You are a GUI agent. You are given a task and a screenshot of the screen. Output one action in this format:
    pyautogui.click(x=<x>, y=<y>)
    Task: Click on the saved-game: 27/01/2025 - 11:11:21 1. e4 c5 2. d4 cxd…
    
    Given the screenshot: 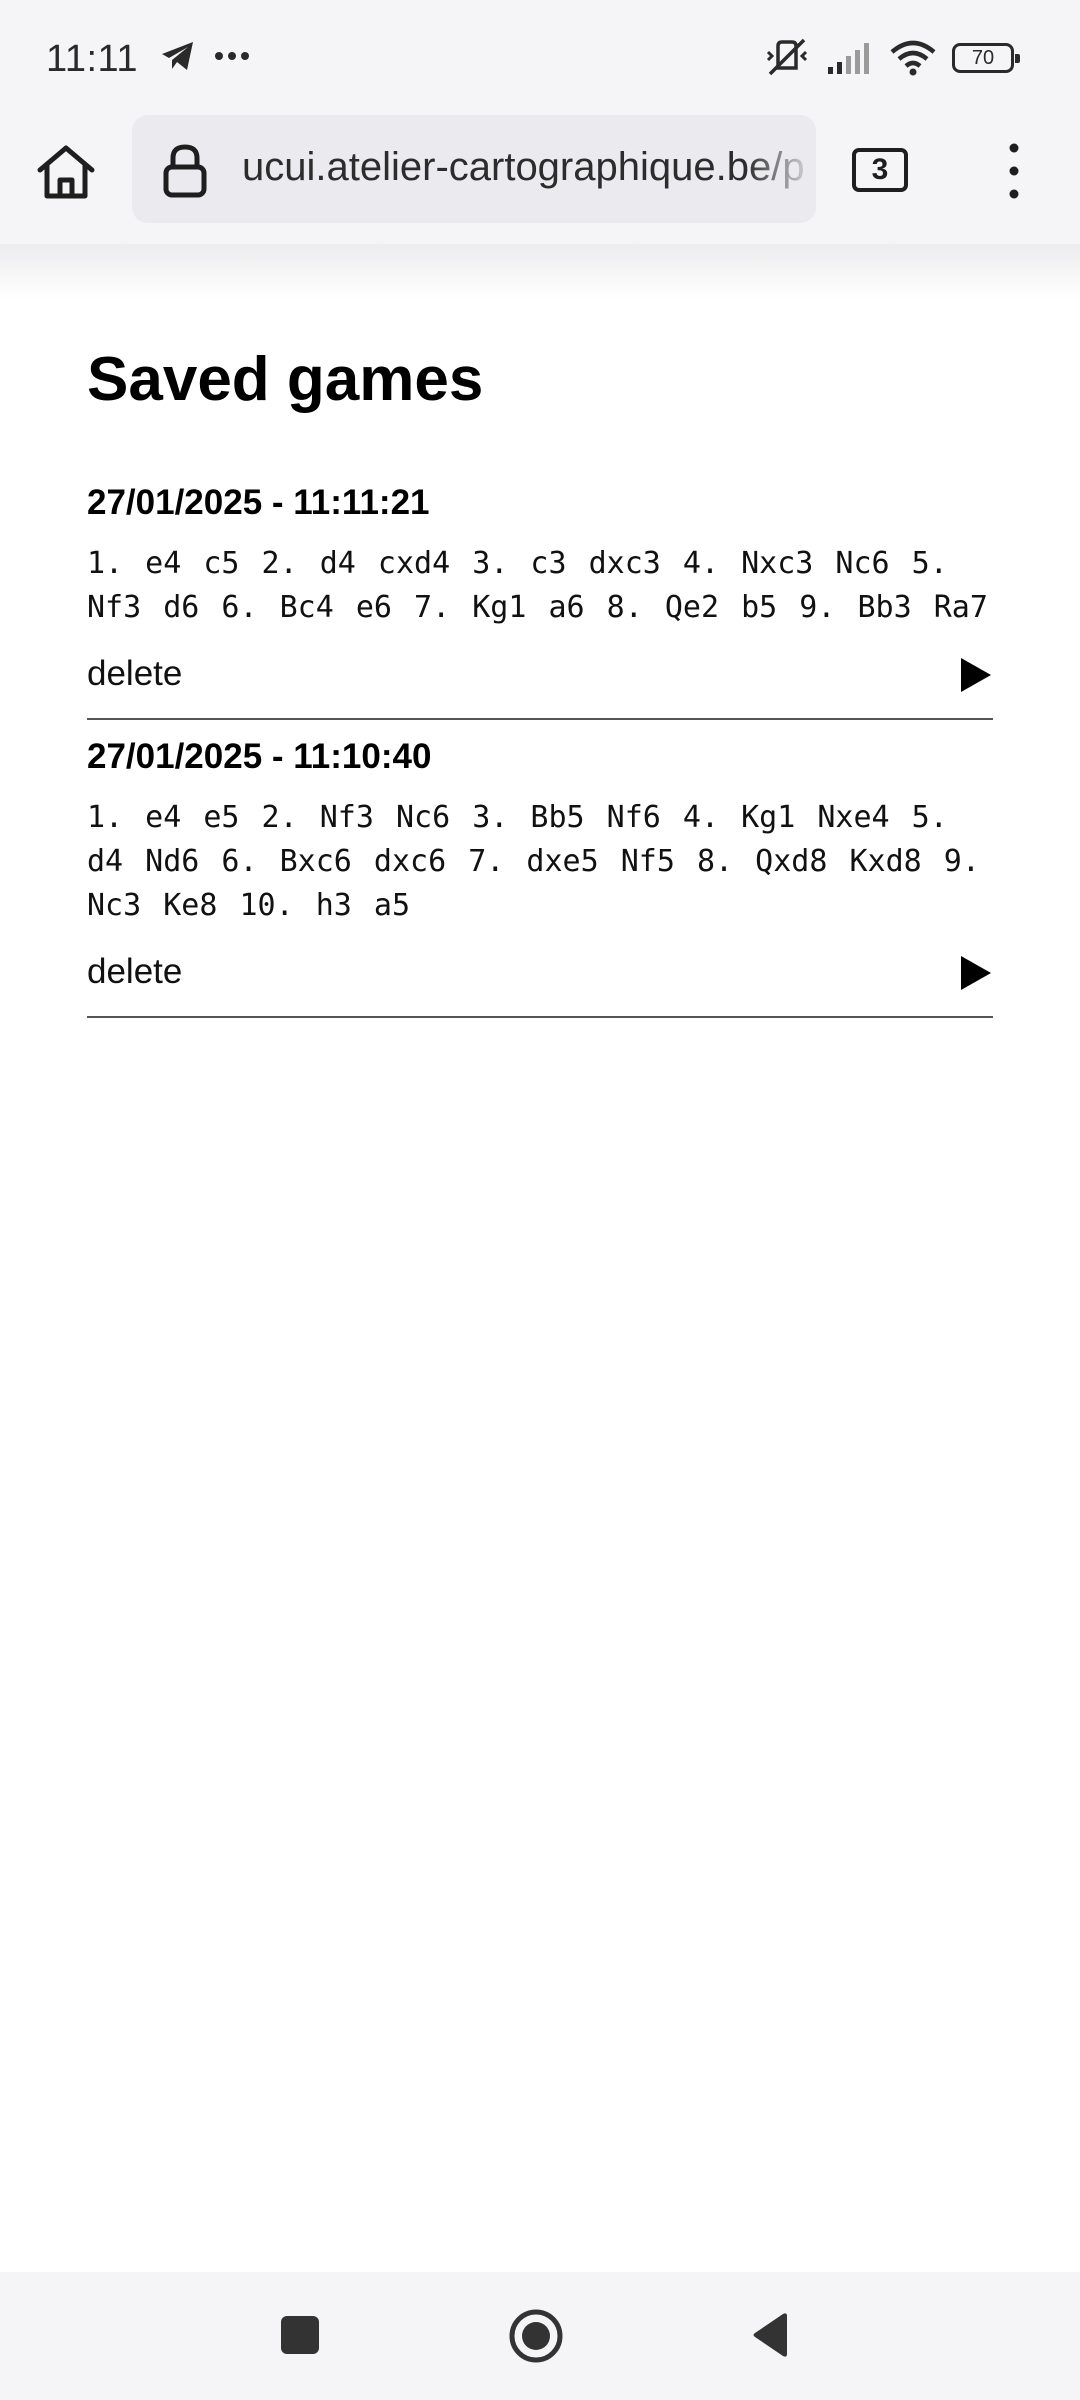 What is the action you would take?
    pyautogui.click(x=540, y=600)
    